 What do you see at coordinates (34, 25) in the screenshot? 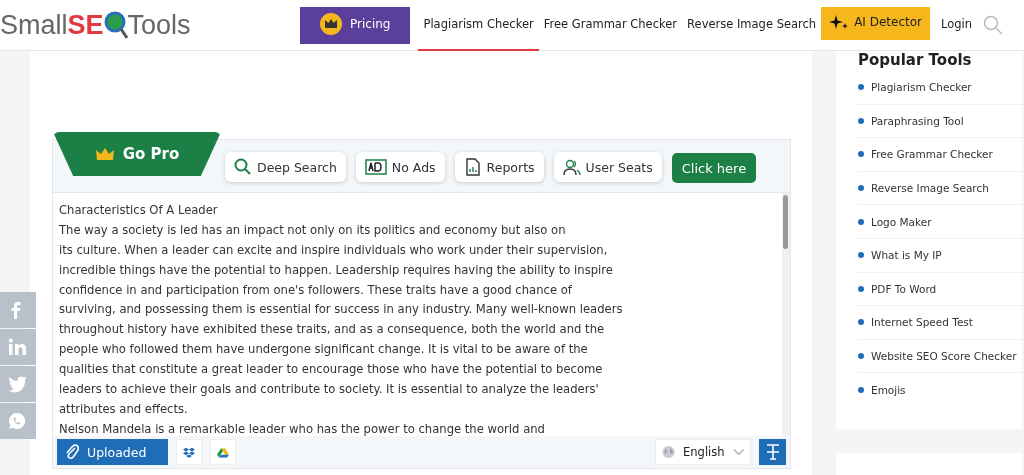
I see `logo-text: Small` at bounding box center [34, 25].